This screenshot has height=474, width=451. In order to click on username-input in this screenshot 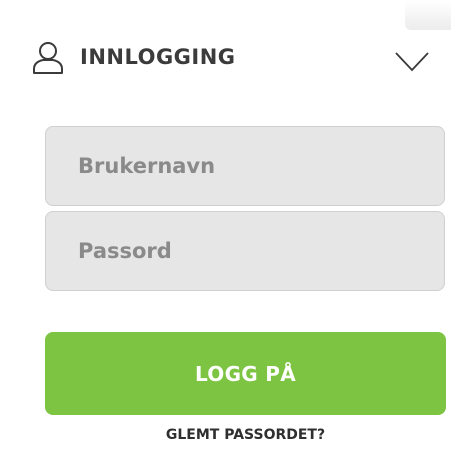, I will do `click(245, 166)`.